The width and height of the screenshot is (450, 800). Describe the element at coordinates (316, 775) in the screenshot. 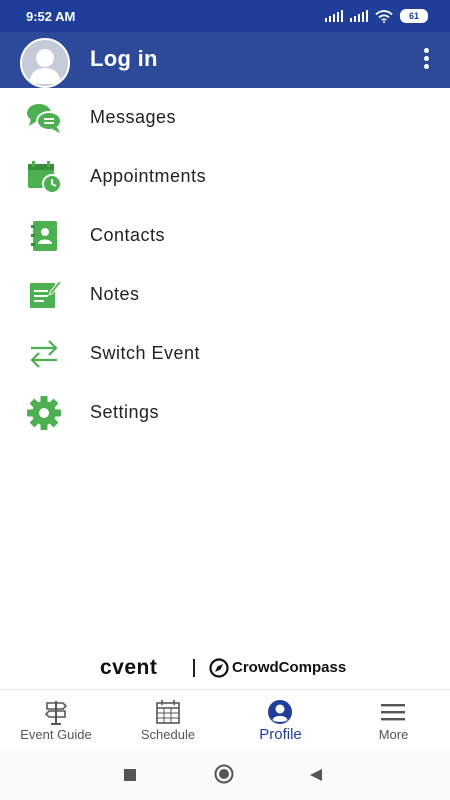

I see `back-button` at that location.